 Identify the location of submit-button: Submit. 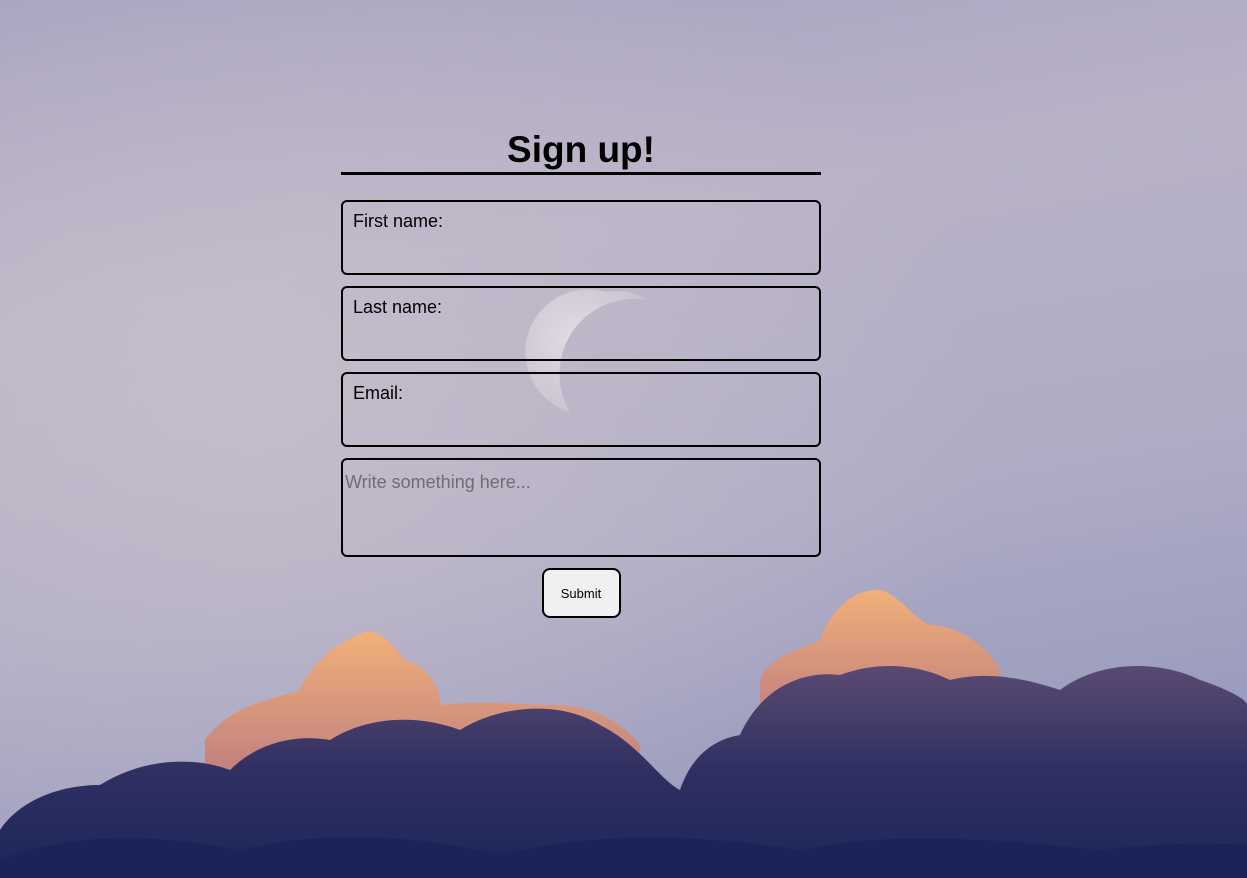
(581, 593).